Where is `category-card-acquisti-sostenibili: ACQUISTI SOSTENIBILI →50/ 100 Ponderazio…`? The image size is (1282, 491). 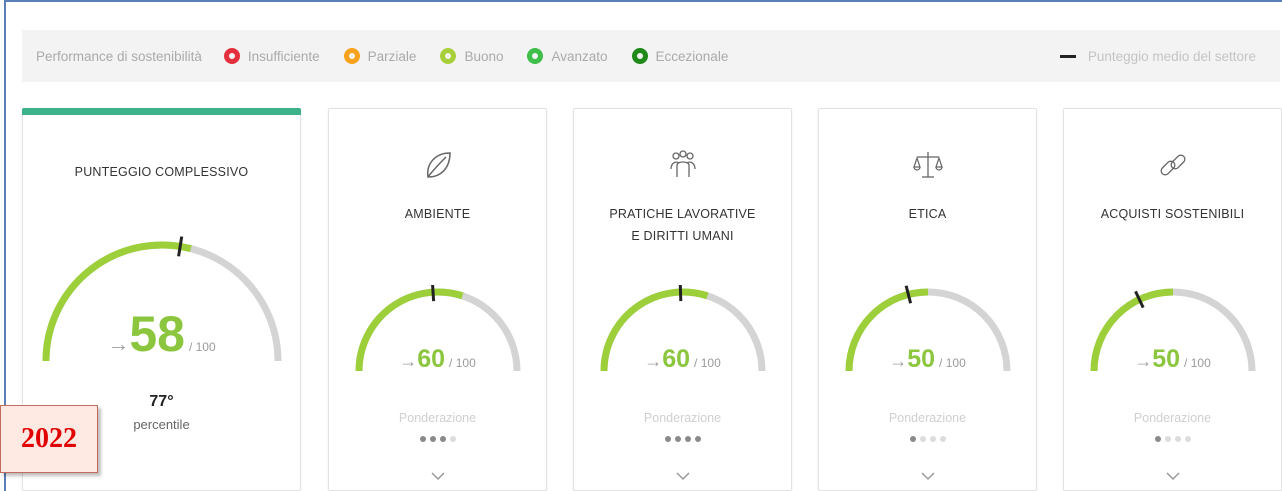
category-card-acquisti-sostenibili: ACQUISTI SOSTENIBILI →50/ 100 Ponderazio… is located at coordinates (1172, 299).